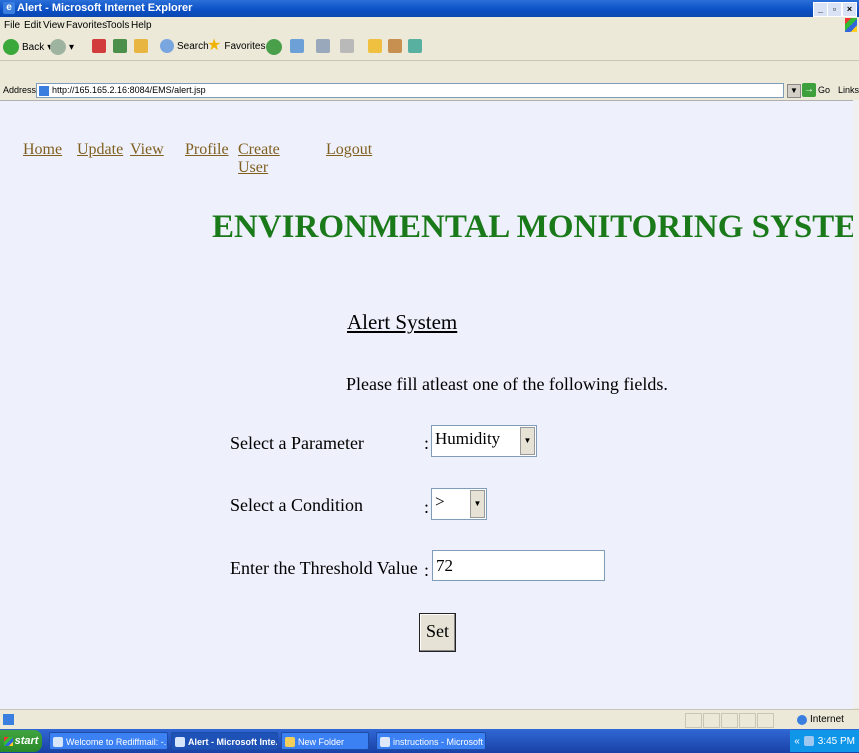  What do you see at coordinates (8, 719) in the screenshot?
I see `page-status-icon` at bounding box center [8, 719].